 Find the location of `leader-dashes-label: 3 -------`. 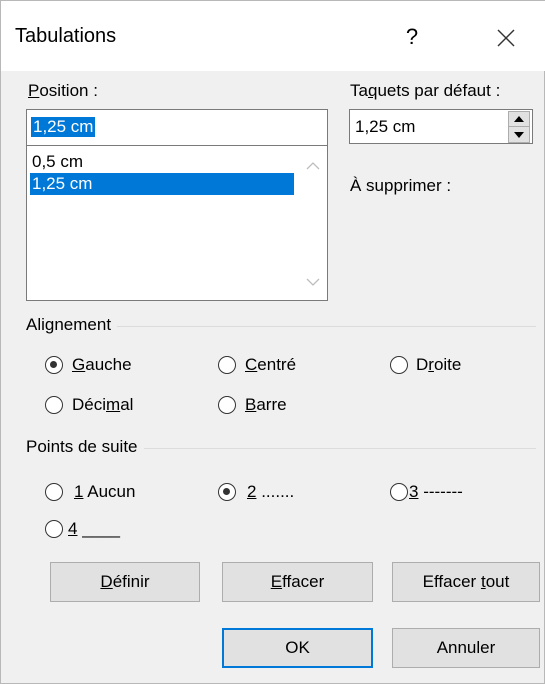

leader-dashes-label: 3 ------- is located at coordinates (436, 492).